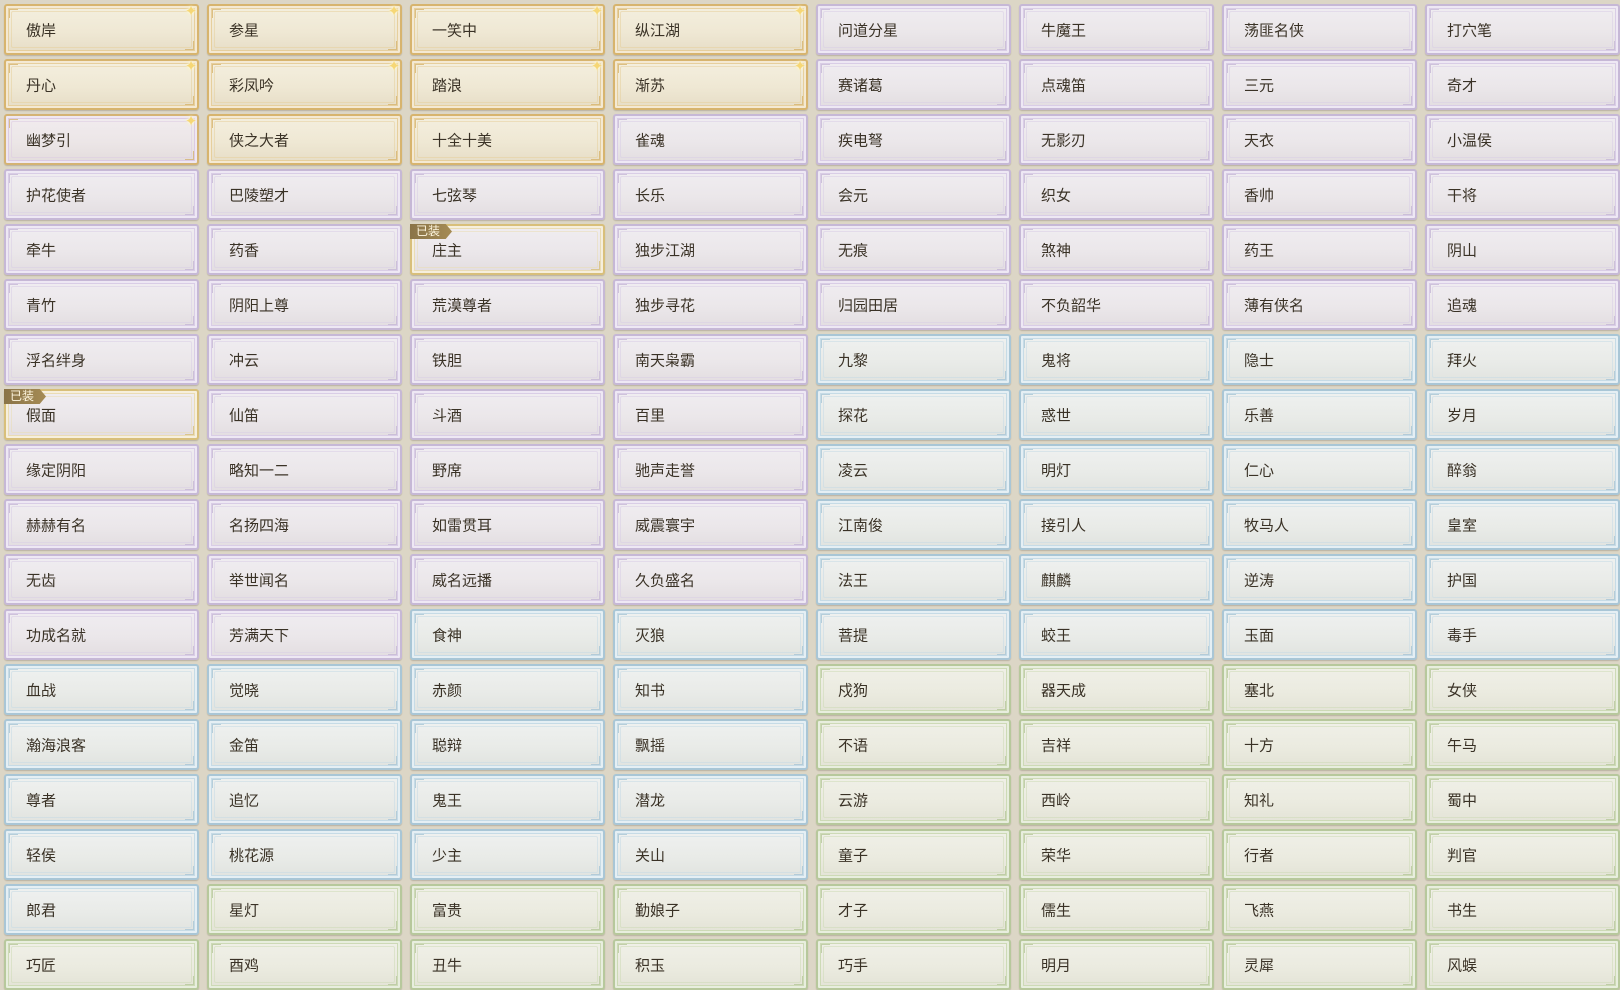  I want to click on title-card: 灵犀, so click(1319, 964).